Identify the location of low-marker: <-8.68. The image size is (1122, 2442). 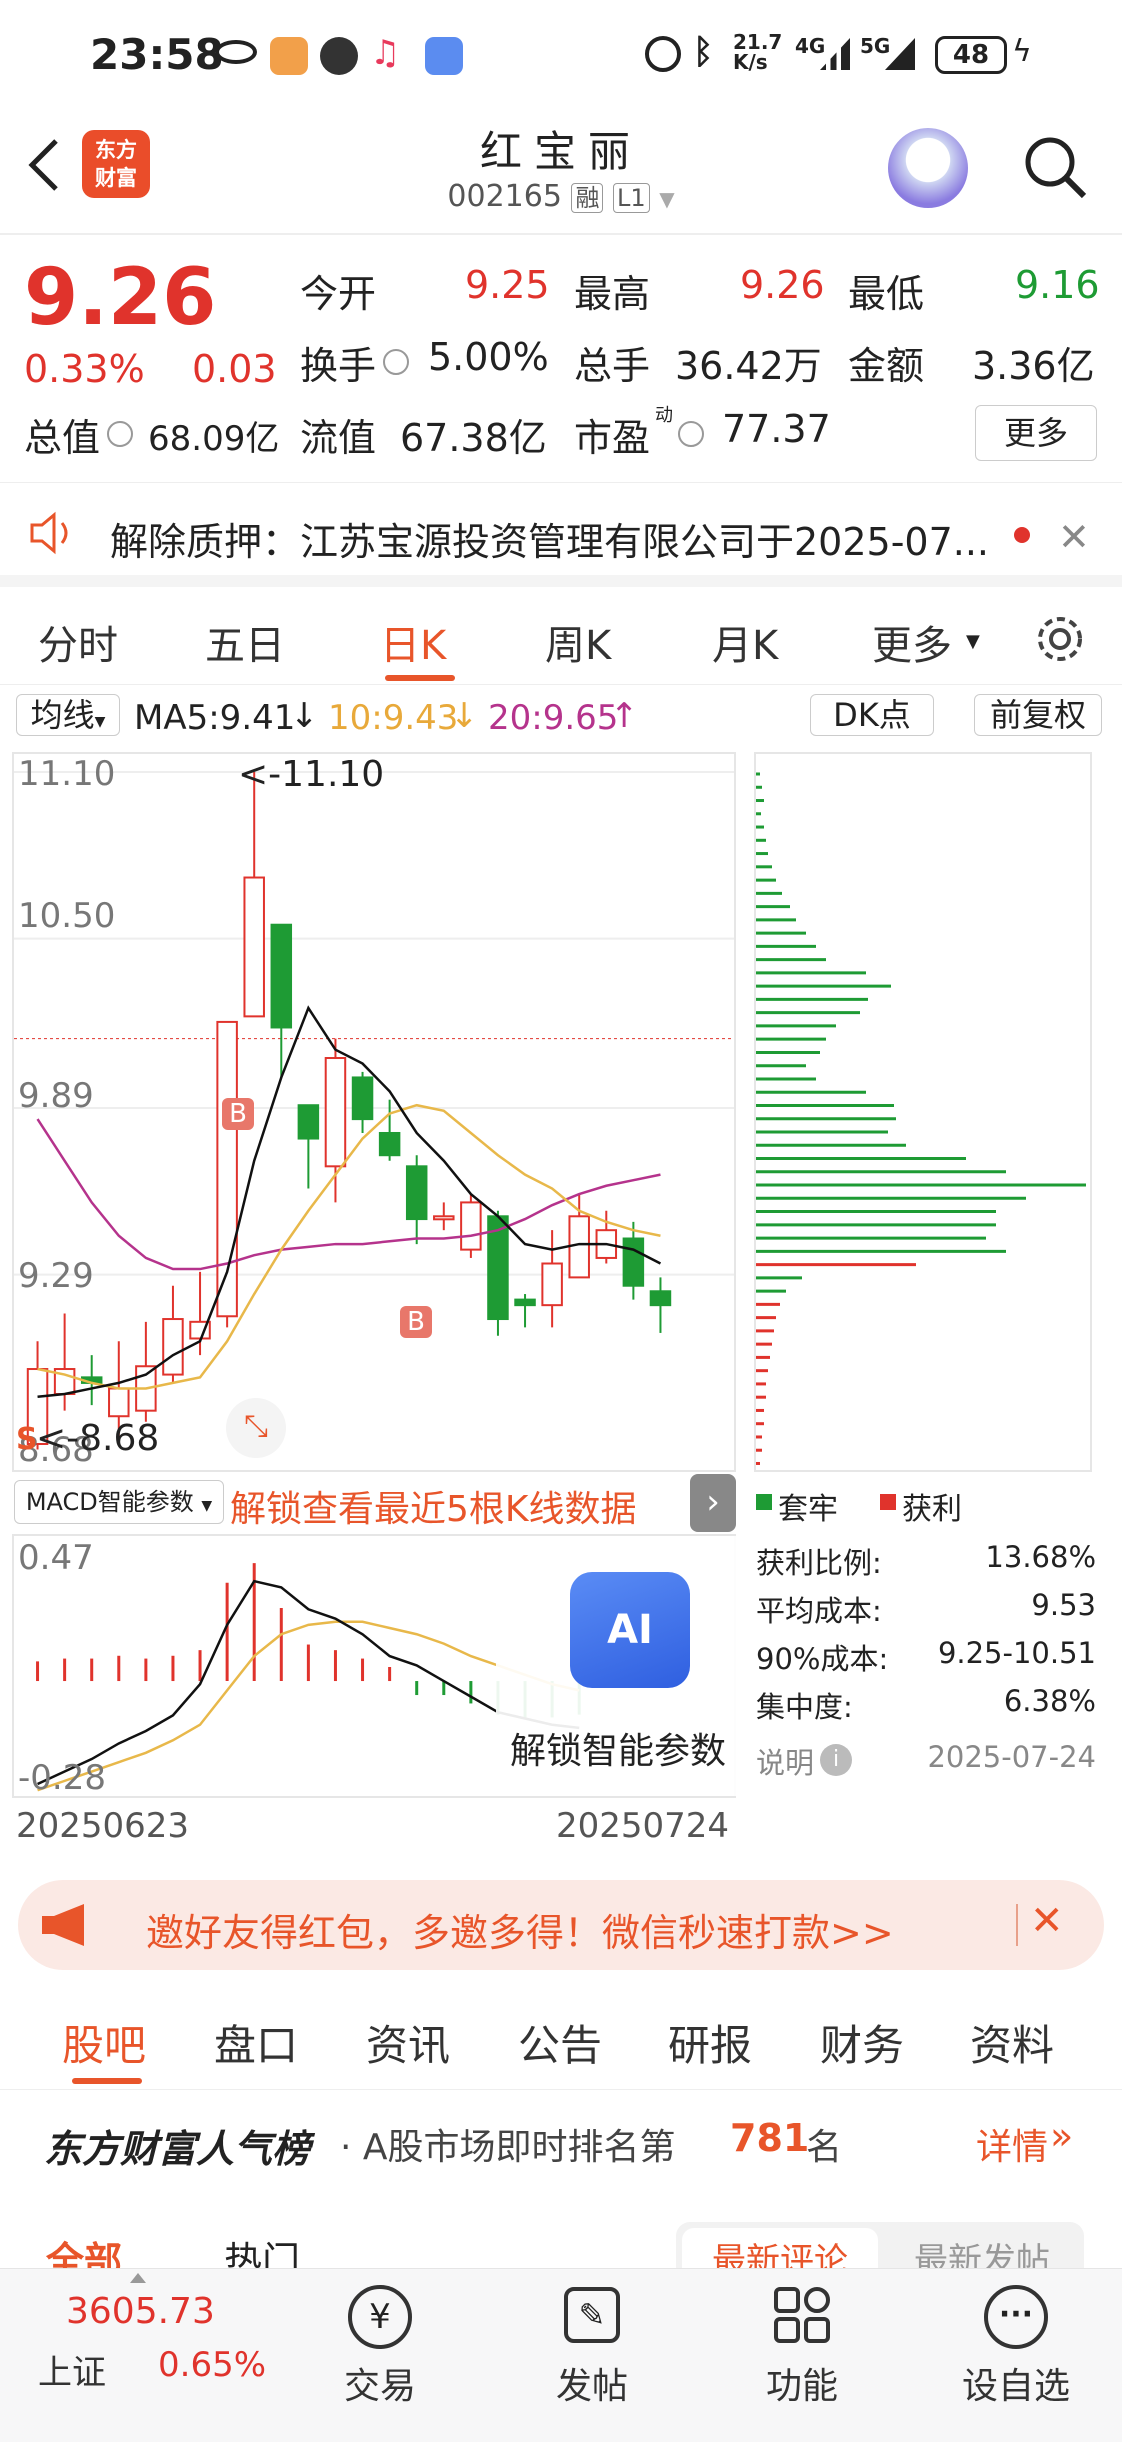
(98, 1438).